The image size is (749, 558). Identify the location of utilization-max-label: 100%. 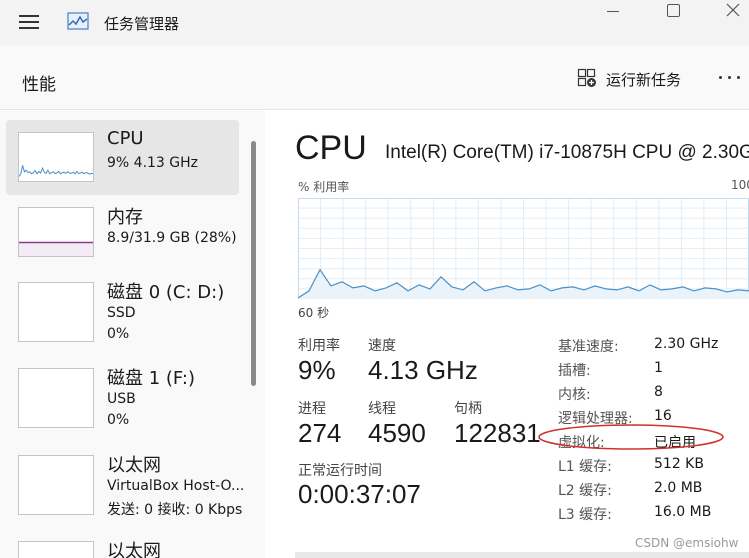
(740, 185).